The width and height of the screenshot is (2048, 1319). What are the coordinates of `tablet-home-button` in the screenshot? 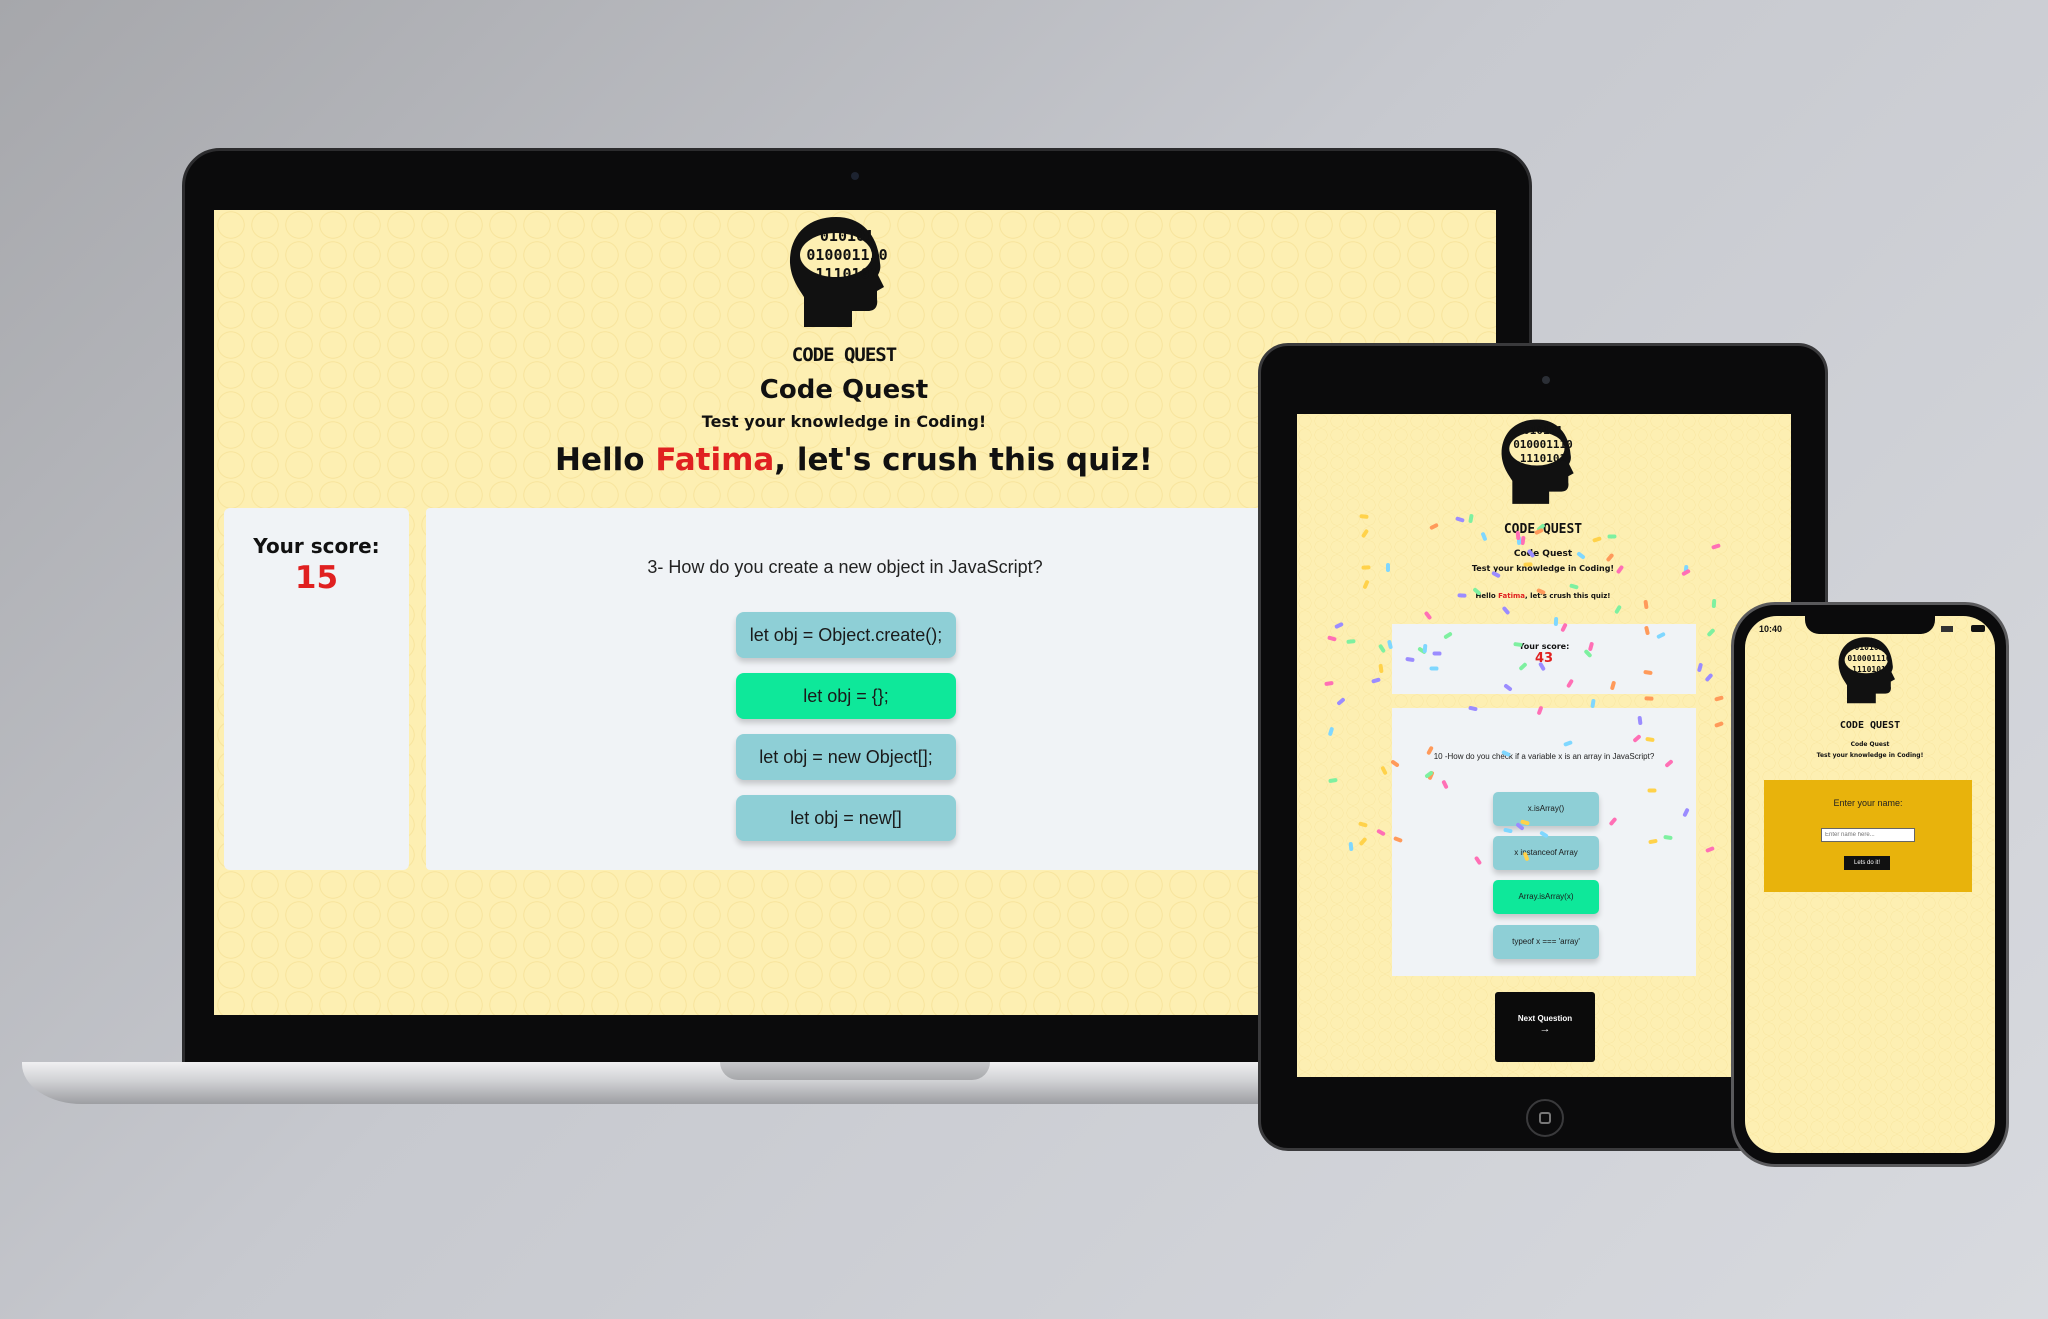 It's located at (1545, 1118).